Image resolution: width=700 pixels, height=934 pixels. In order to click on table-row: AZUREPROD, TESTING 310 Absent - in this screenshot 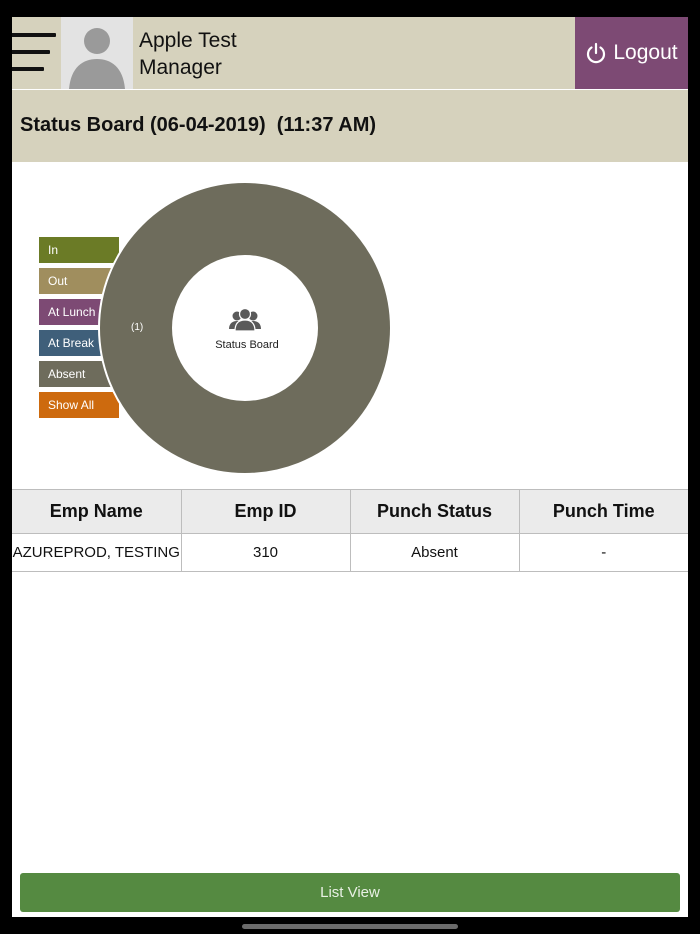, I will do `click(350, 552)`.